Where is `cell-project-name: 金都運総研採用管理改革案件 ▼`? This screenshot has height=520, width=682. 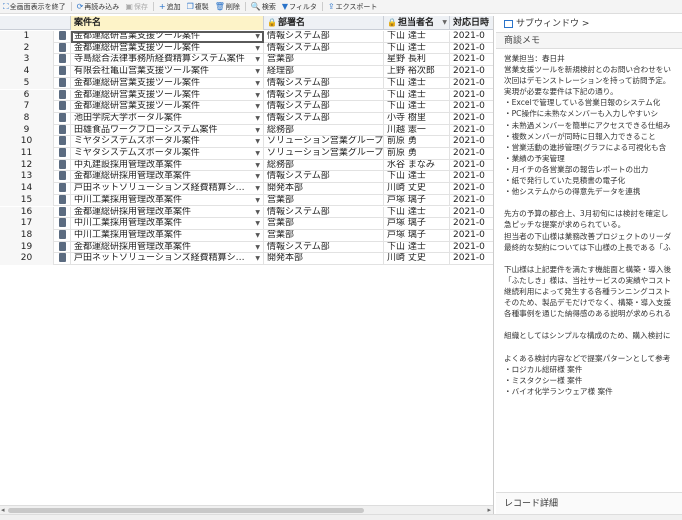 cell-project-name: 金都運総研採用管理改革案件 ▼ is located at coordinates (167, 177).